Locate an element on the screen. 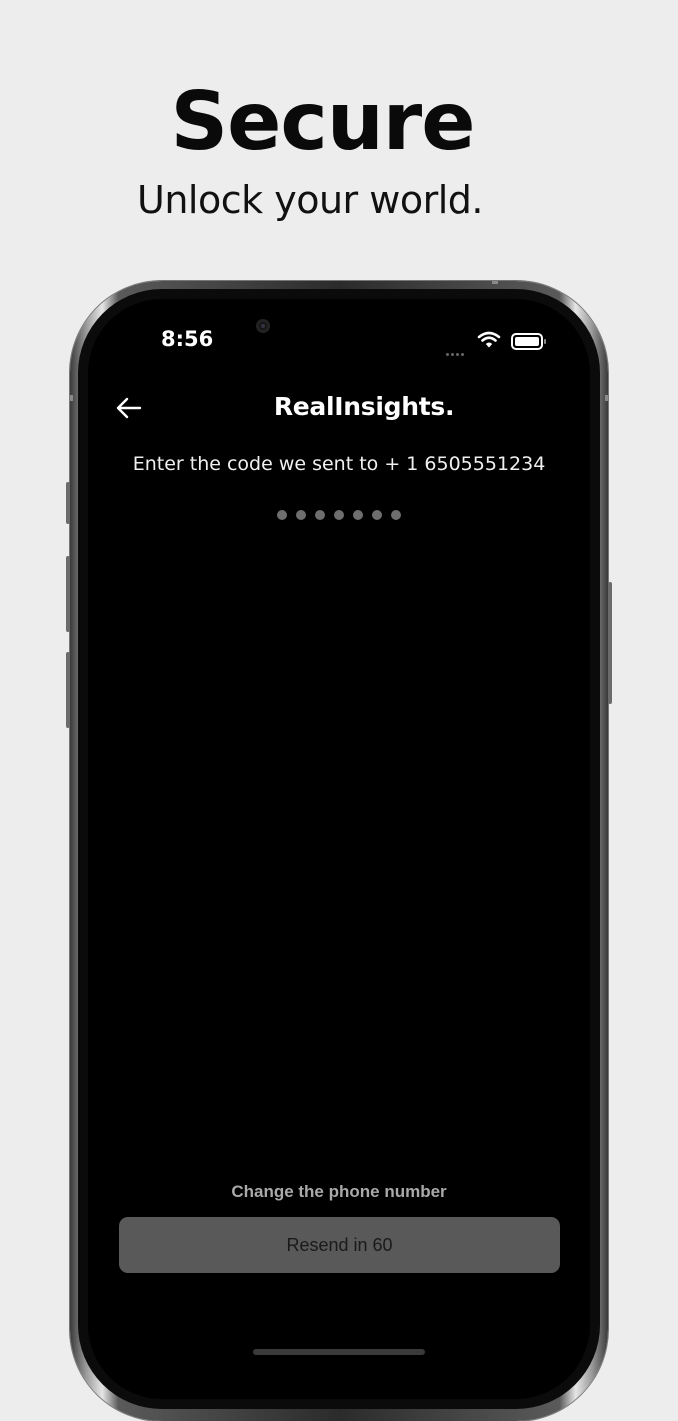 The height and width of the screenshot is (1421, 678). change-phone-number-link: Change the phone number is located at coordinates (339, 1192).